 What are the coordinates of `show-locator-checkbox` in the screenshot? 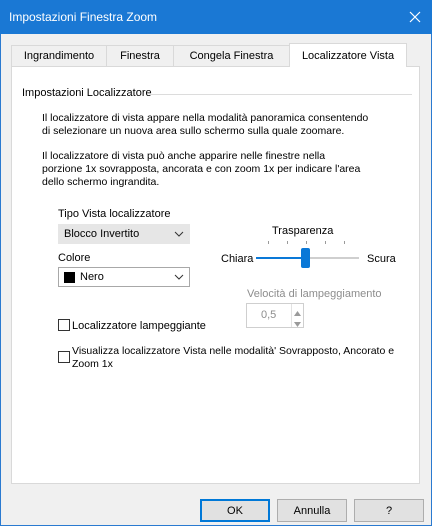 It's located at (64, 357).